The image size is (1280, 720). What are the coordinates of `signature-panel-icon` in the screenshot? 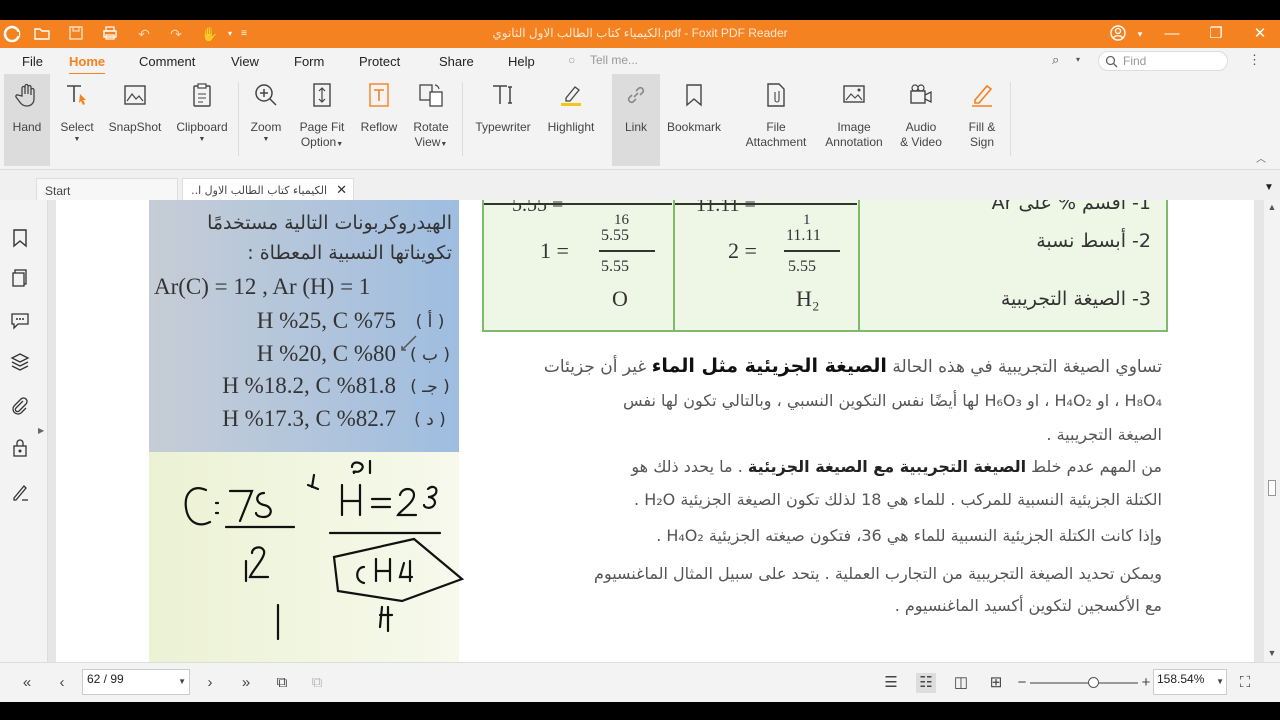 It's located at (20, 492).